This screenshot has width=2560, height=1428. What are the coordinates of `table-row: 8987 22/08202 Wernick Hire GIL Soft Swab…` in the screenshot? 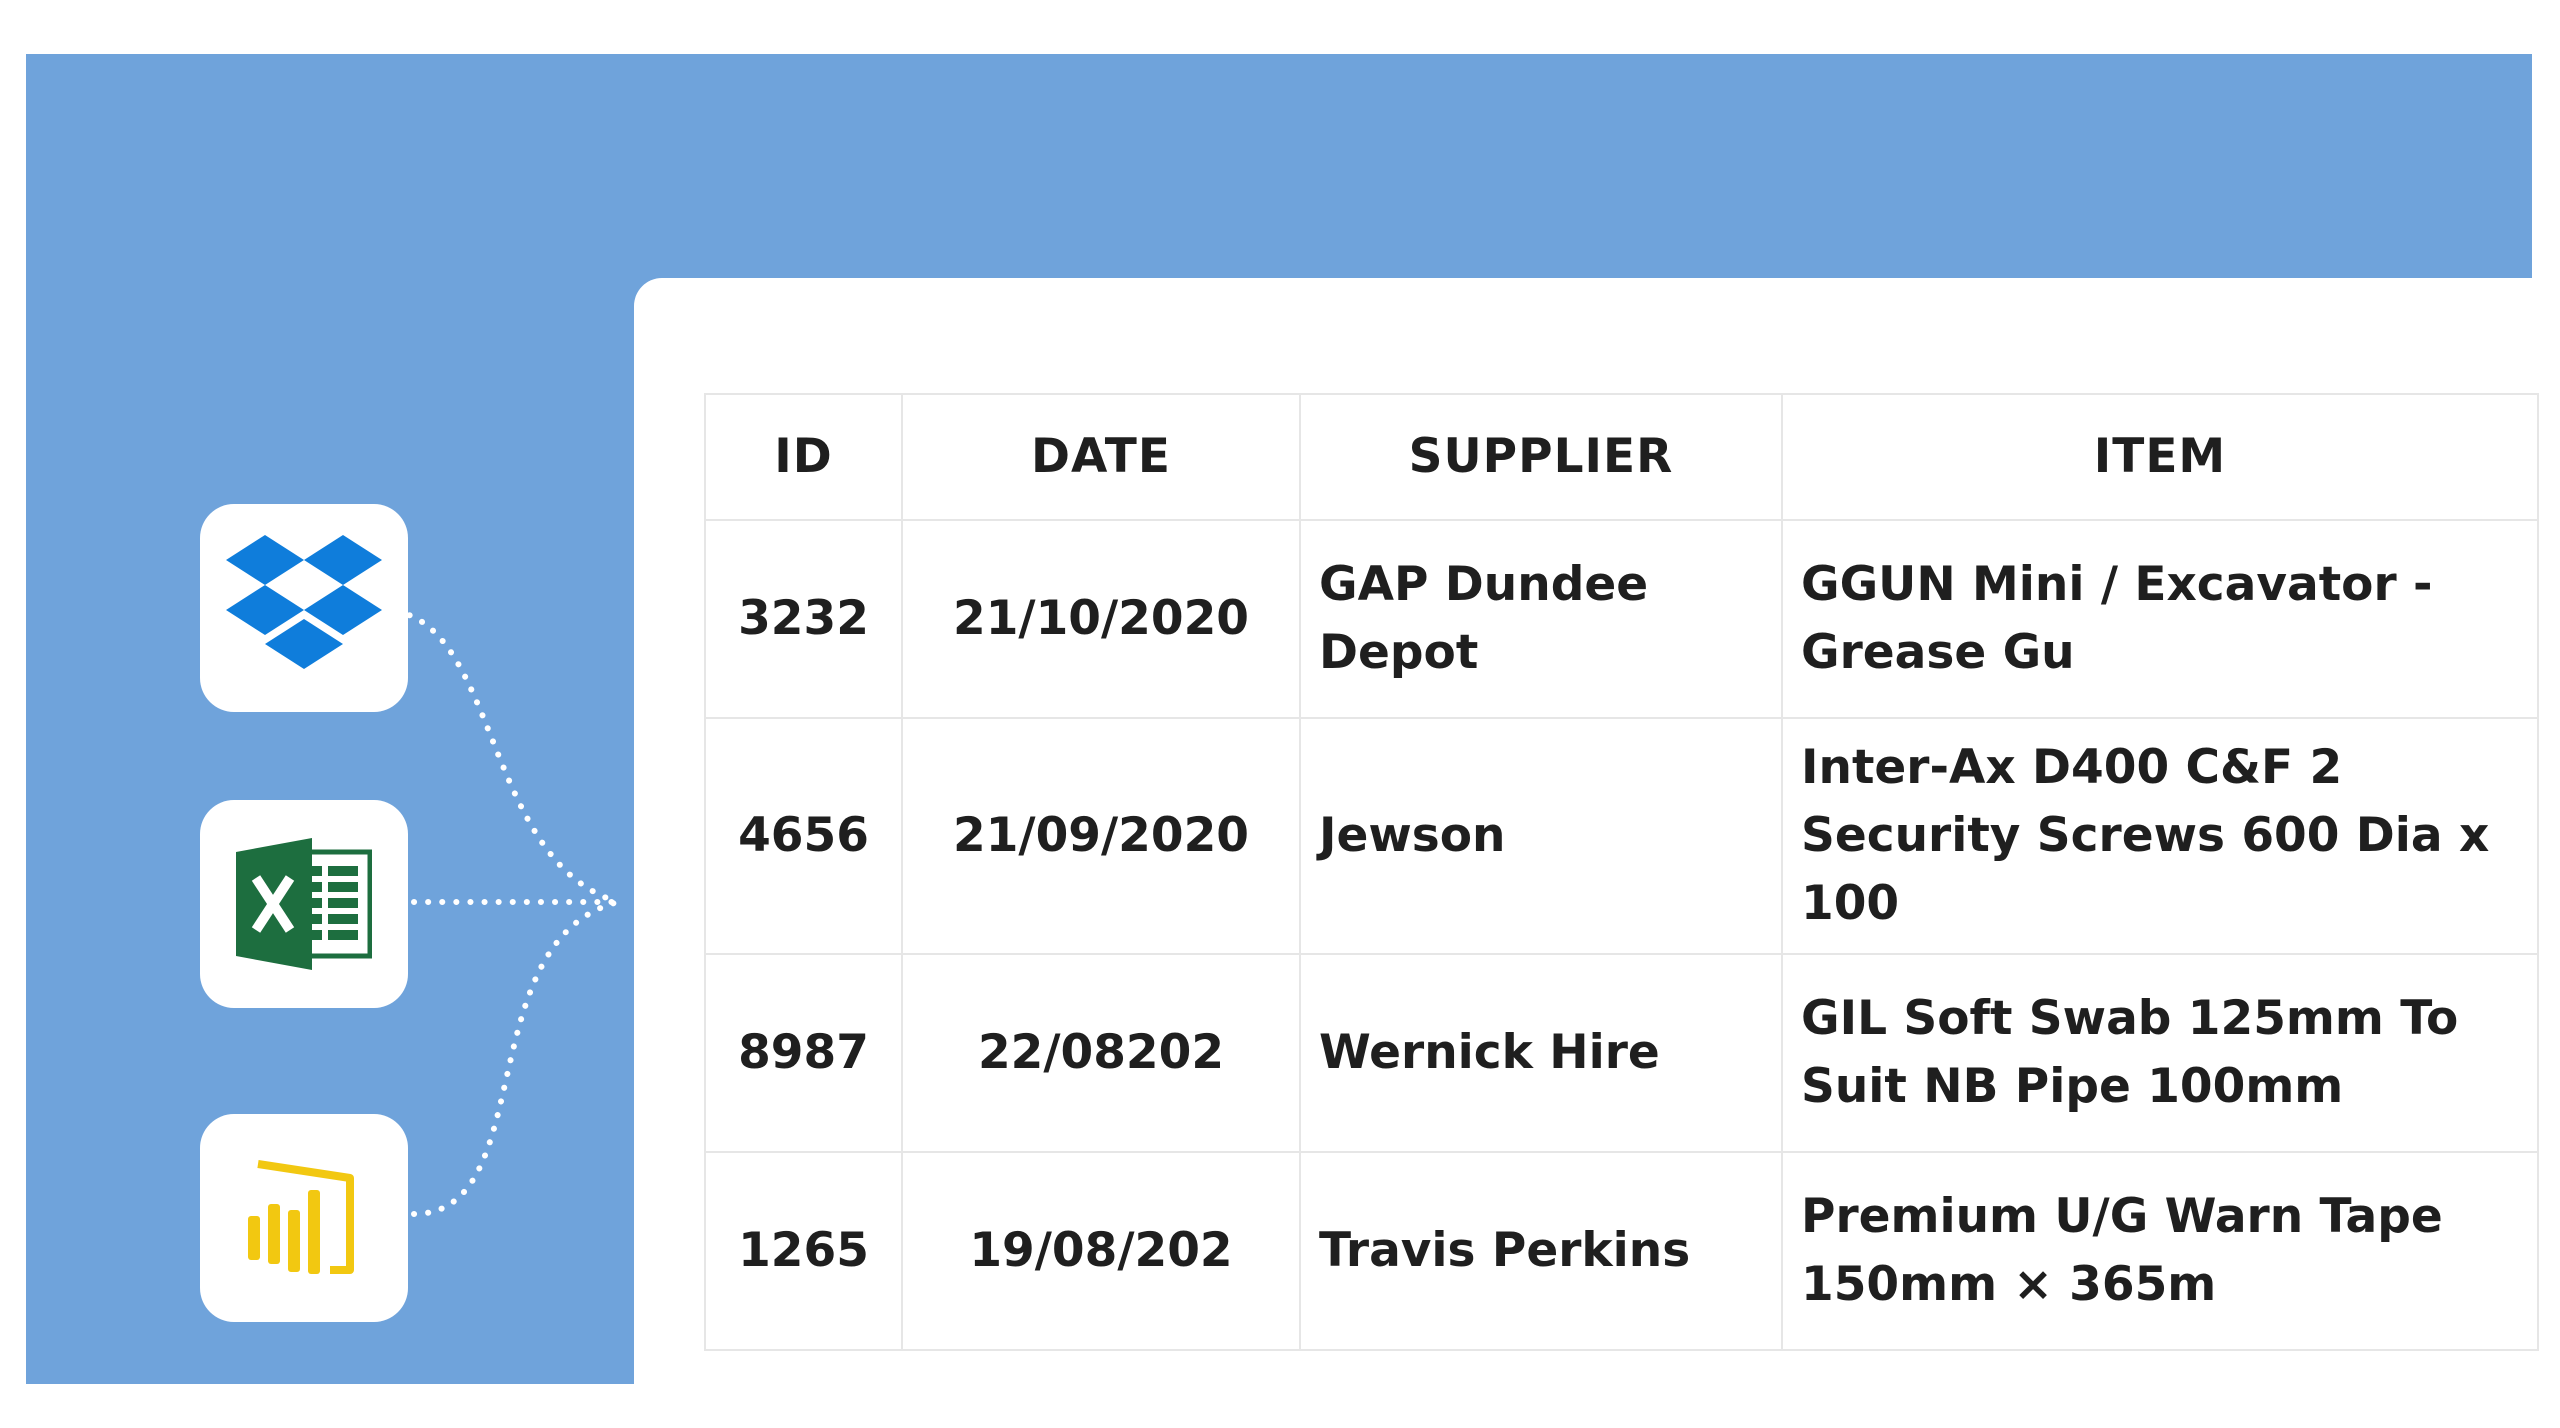 It's located at (1621, 1053).